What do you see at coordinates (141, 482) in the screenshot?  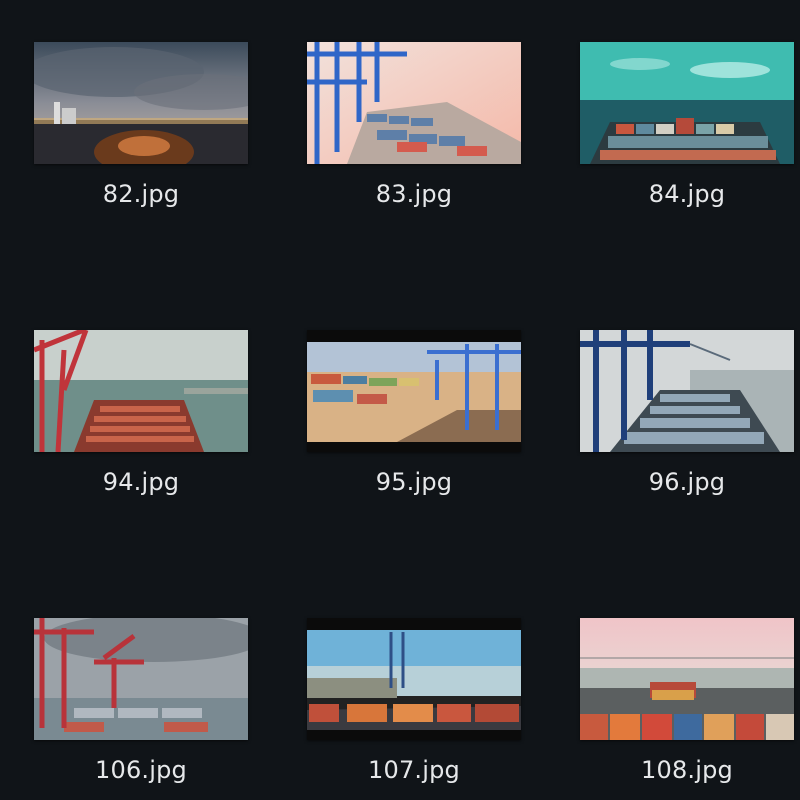 I see `file-name-label: 94.jpg` at bounding box center [141, 482].